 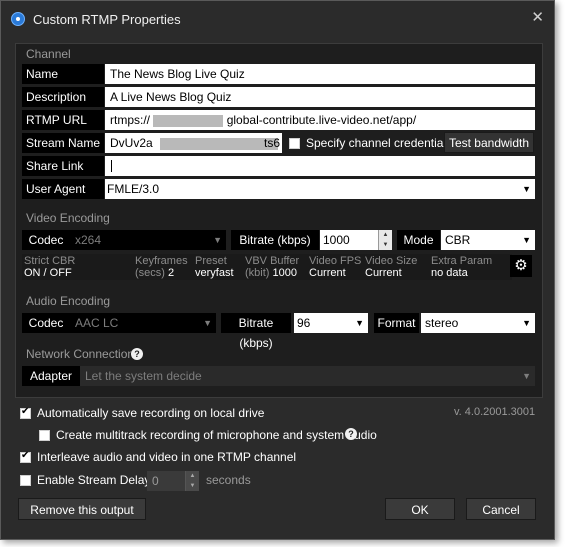 What do you see at coordinates (50, 261) in the screenshot?
I see `stat-key: Strict CBR` at bounding box center [50, 261].